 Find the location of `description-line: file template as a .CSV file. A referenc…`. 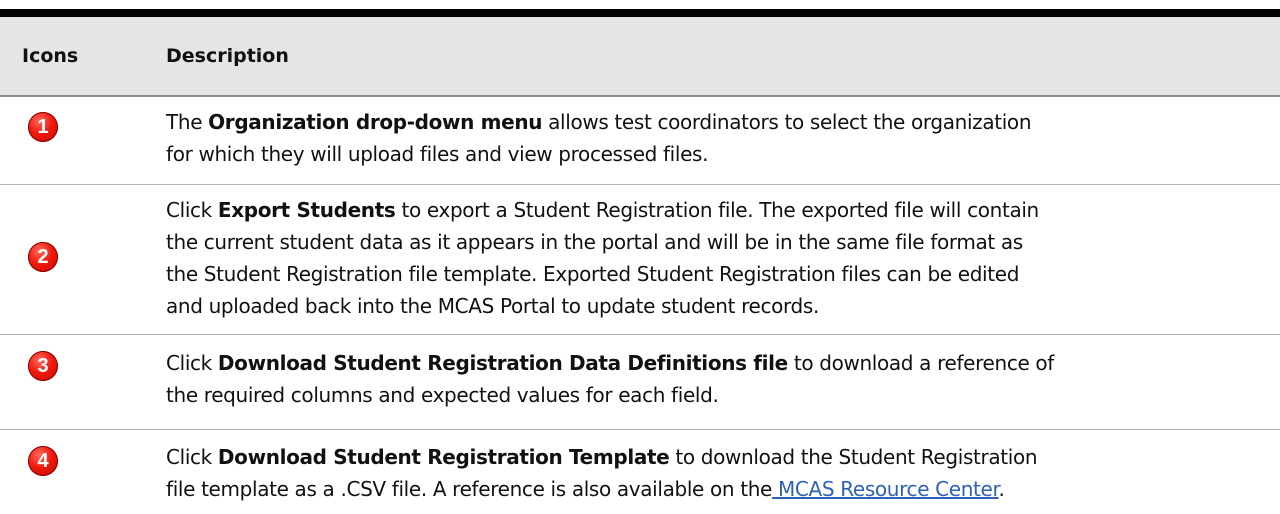

description-line: file template as a .CSV file. A referenc… is located at coordinates (585, 489).